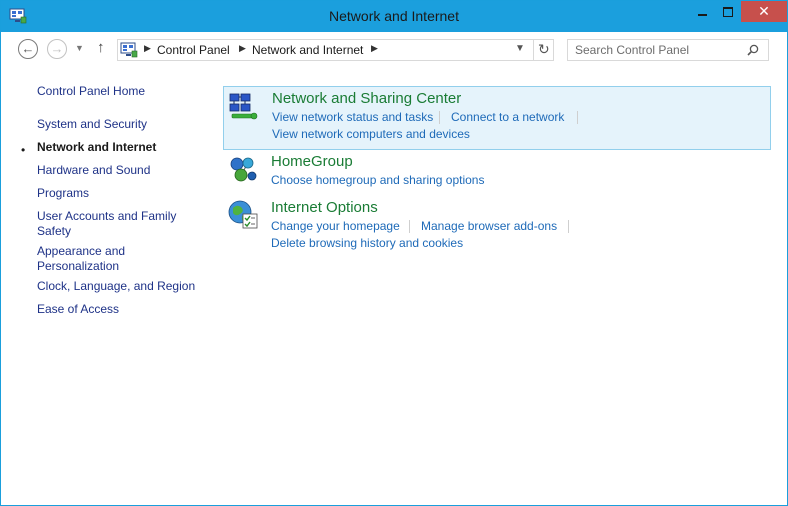  What do you see at coordinates (312, 161) in the screenshot?
I see `category-title: HomeGroup` at bounding box center [312, 161].